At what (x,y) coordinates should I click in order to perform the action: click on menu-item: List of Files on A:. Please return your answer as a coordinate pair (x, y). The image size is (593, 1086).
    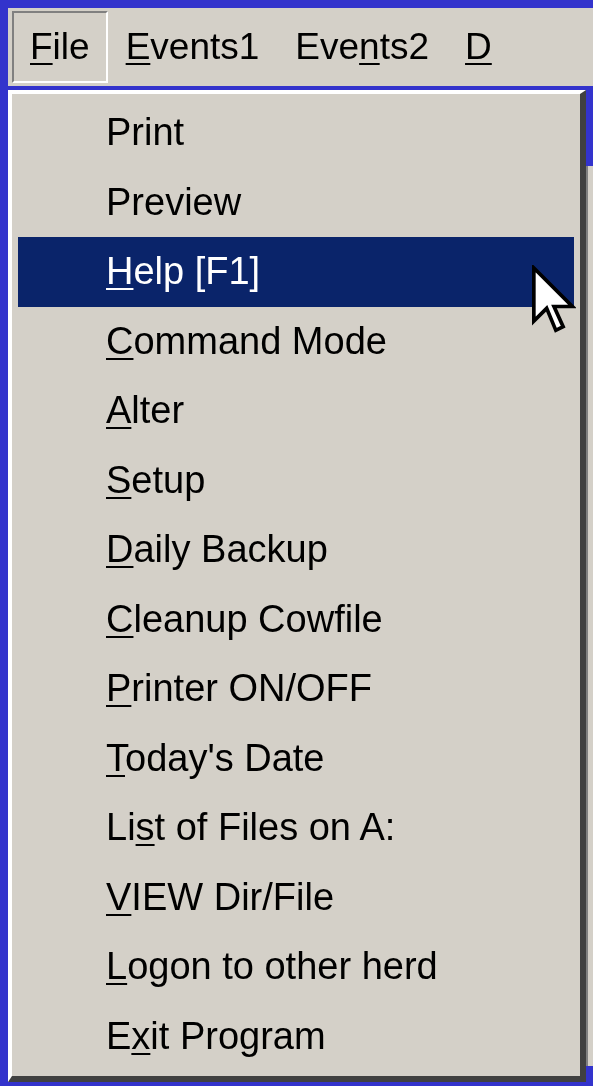
    Looking at the image, I should click on (296, 828).